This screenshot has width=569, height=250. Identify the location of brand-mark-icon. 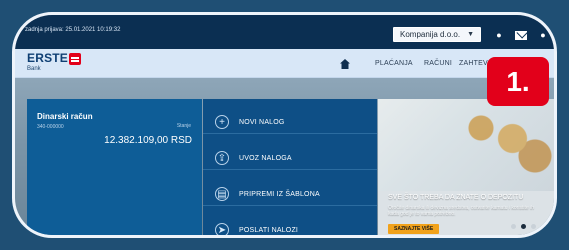
(75, 59).